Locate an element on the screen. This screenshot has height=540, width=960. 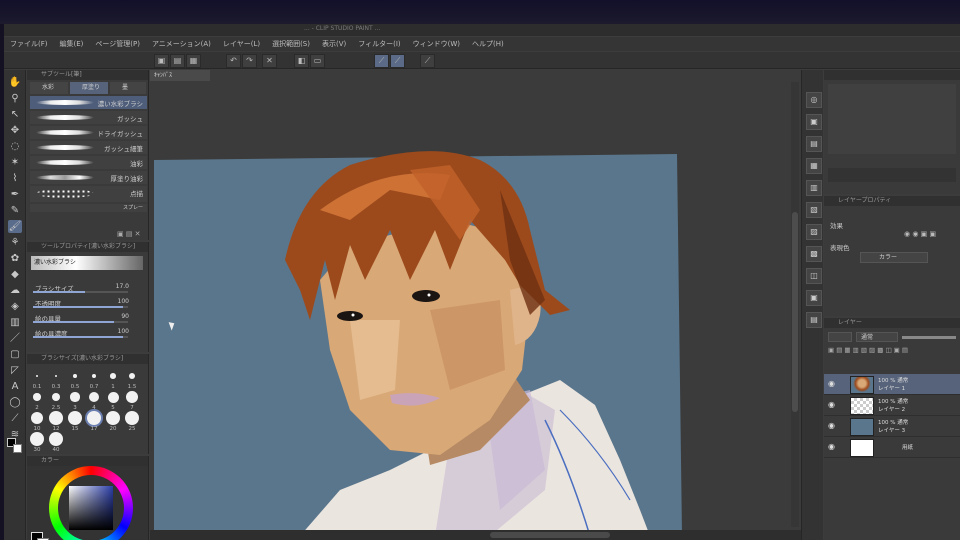
paint-density-row: 絵の具濃度 100 is located at coordinates (88, 332).